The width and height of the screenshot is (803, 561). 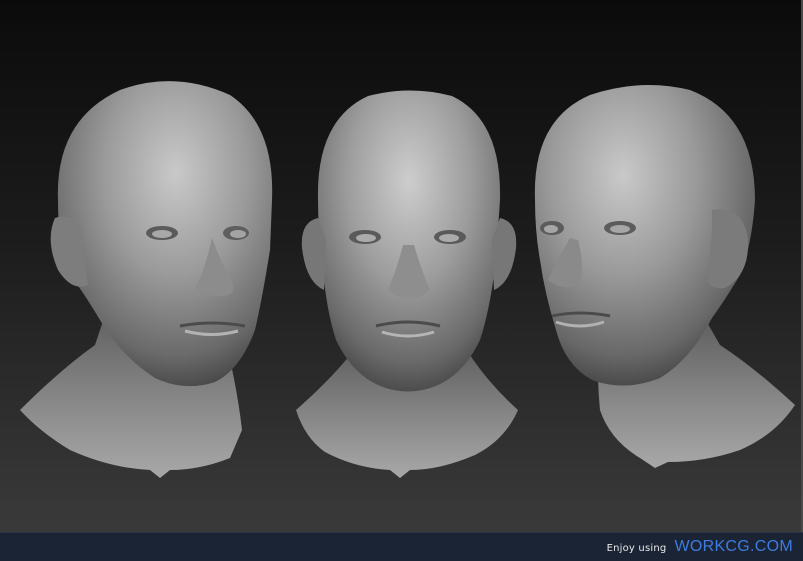 I want to click on footer-bar: Enjoy using WORKCG.COM, so click(x=401, y=546).